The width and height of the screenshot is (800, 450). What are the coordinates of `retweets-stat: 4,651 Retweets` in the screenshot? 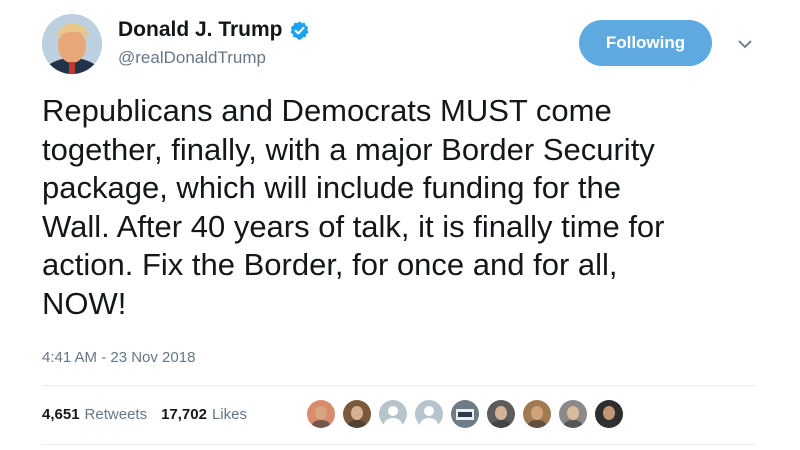 It's located at (94, 414).